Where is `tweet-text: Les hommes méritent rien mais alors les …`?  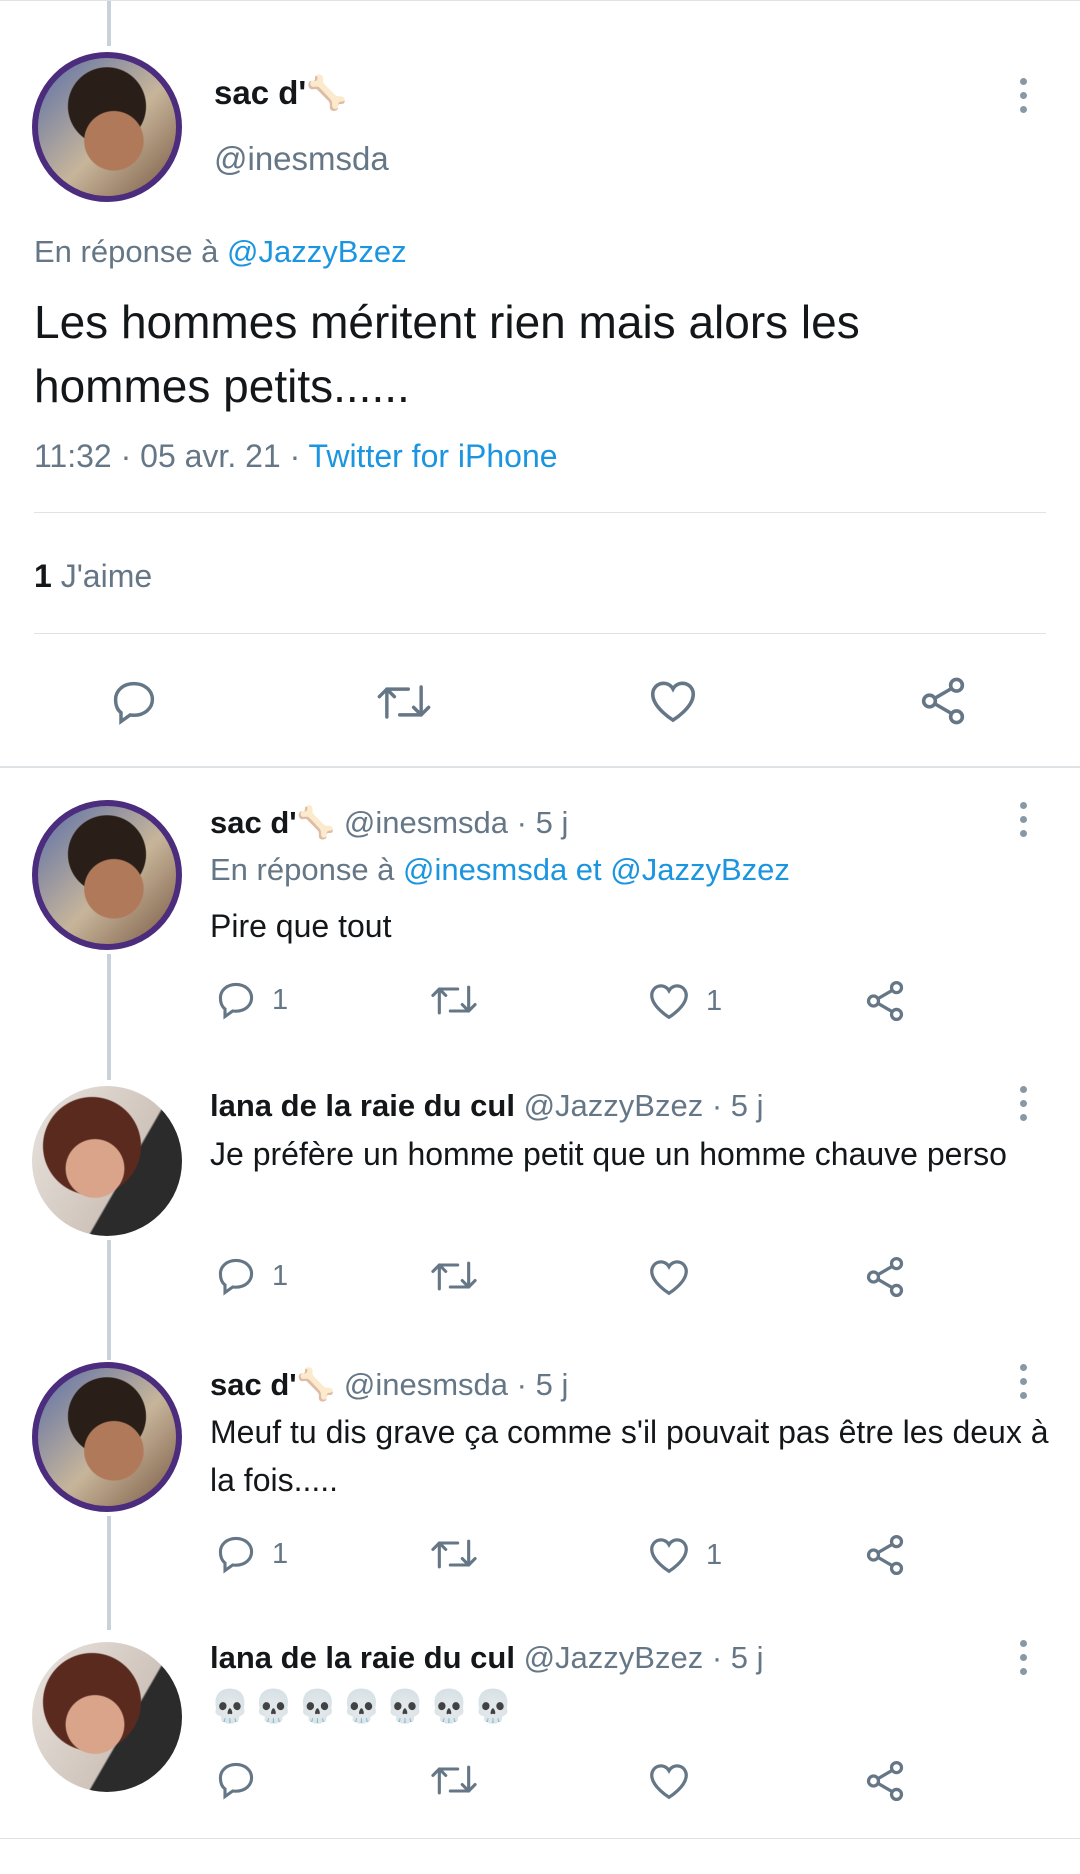 tweet-text: Les hommes méritent rien mais alors les … is located at coordinates (447, 354).